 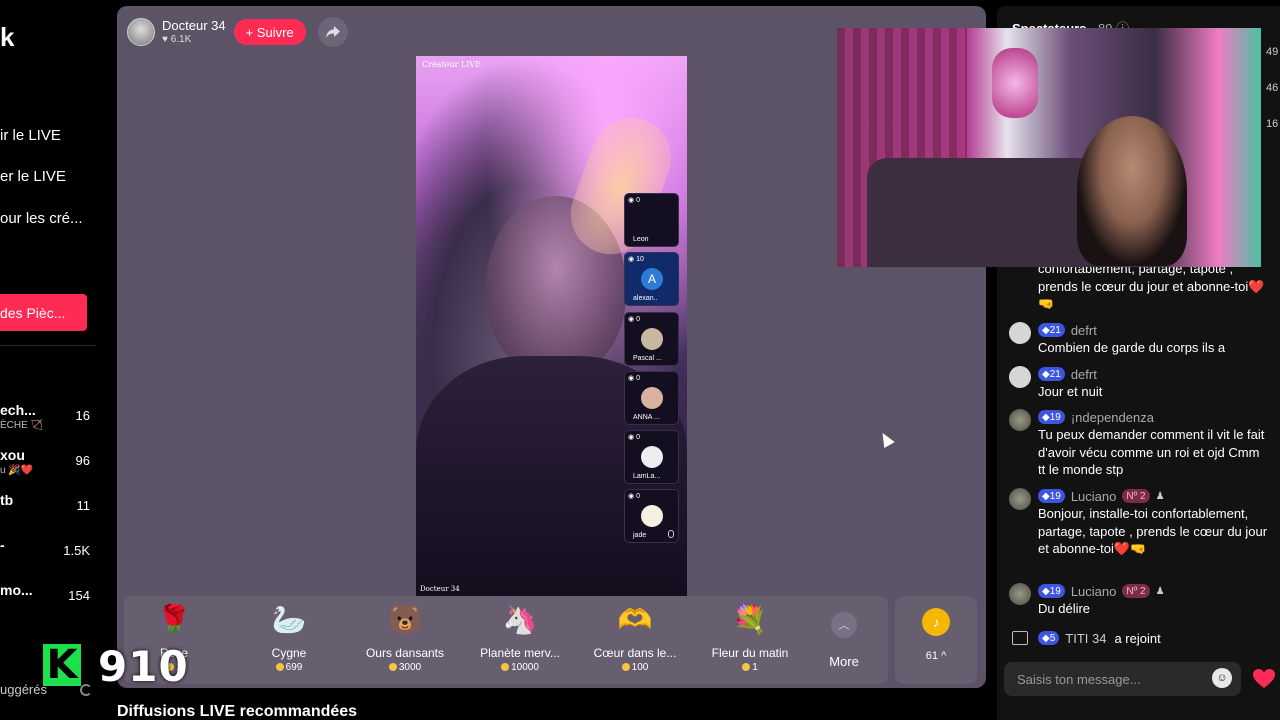 What do you see at coordinates (640, 535) in the screenshot?
I see `guest-name: jade` at bounding box center [640, 535].